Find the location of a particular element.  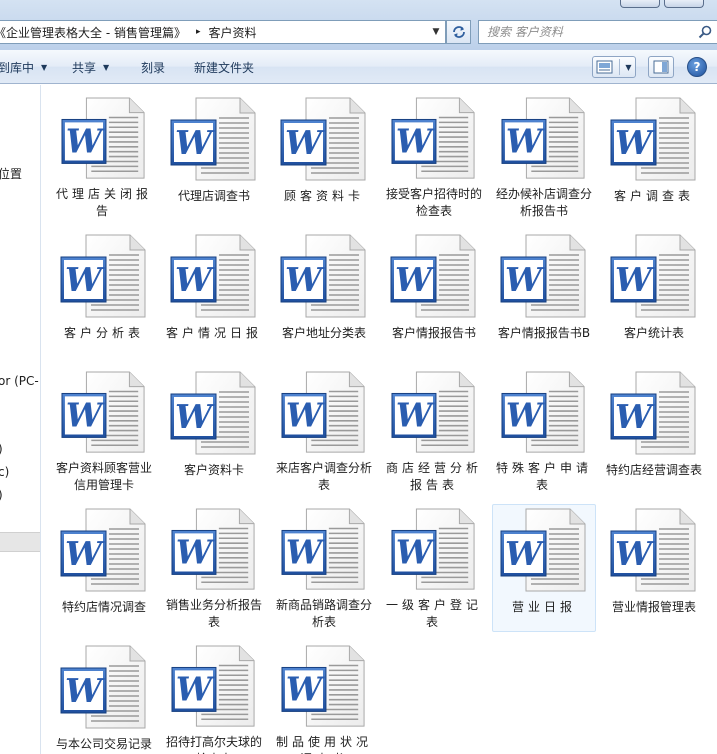

breadcrumb-current: 客户资料 is located at coordinates (233, 32).